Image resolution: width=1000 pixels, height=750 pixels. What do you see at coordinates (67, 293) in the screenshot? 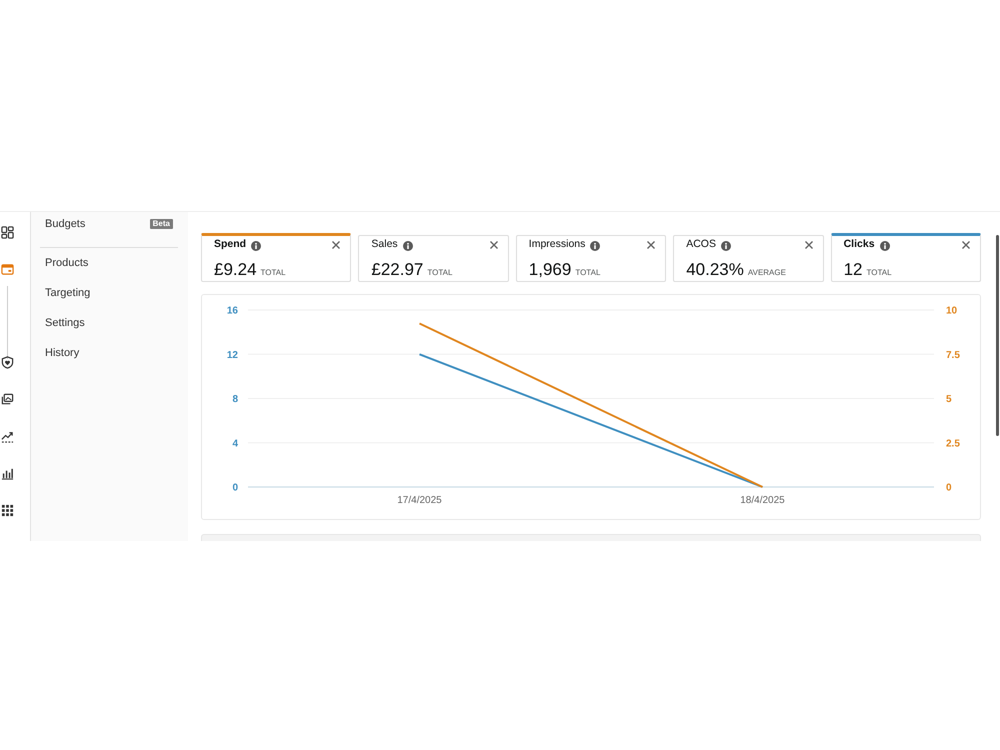
I see `nav-link: Targeting` at bounding box center [67, 293].